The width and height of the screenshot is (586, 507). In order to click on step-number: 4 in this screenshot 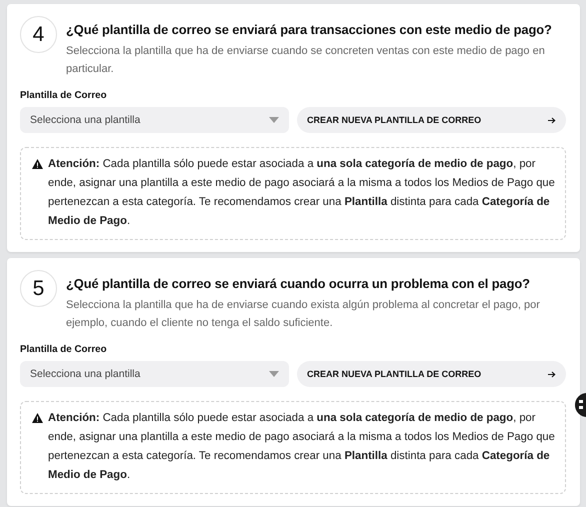, I will do `click(38, 34)`.